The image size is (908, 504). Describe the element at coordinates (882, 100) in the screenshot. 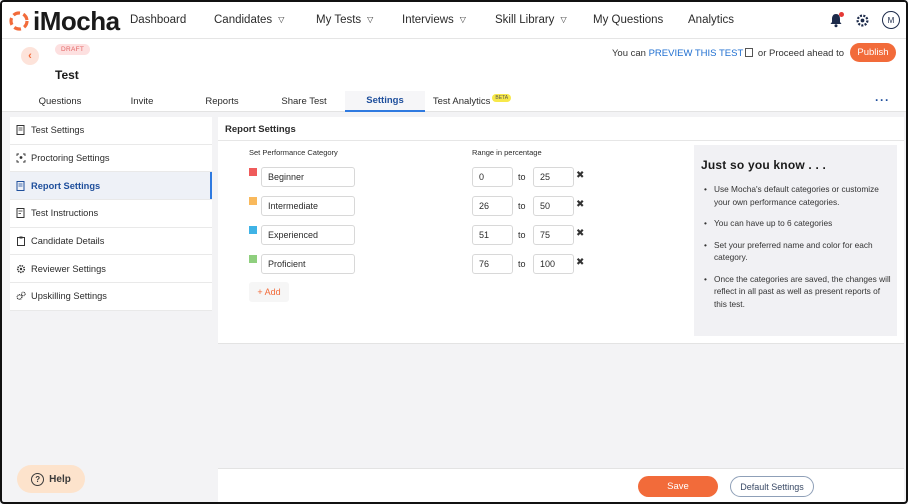

I see `more-options-icon: ···` at that location.